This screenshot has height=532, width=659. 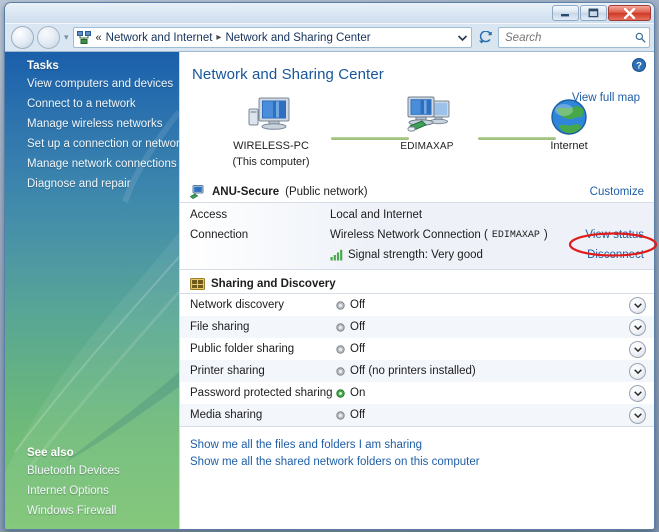 What do you see at coordinates (273, 283) in the screenshot?
I see `sharing-heading: Sharing and Discovery` at bounding box center [273, 283].